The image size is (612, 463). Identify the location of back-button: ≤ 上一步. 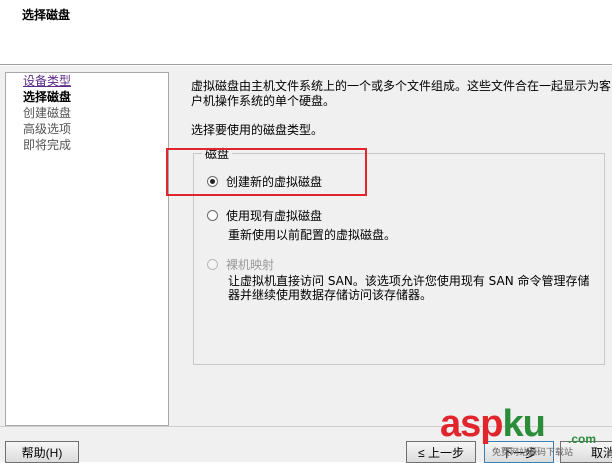
(441, 452).